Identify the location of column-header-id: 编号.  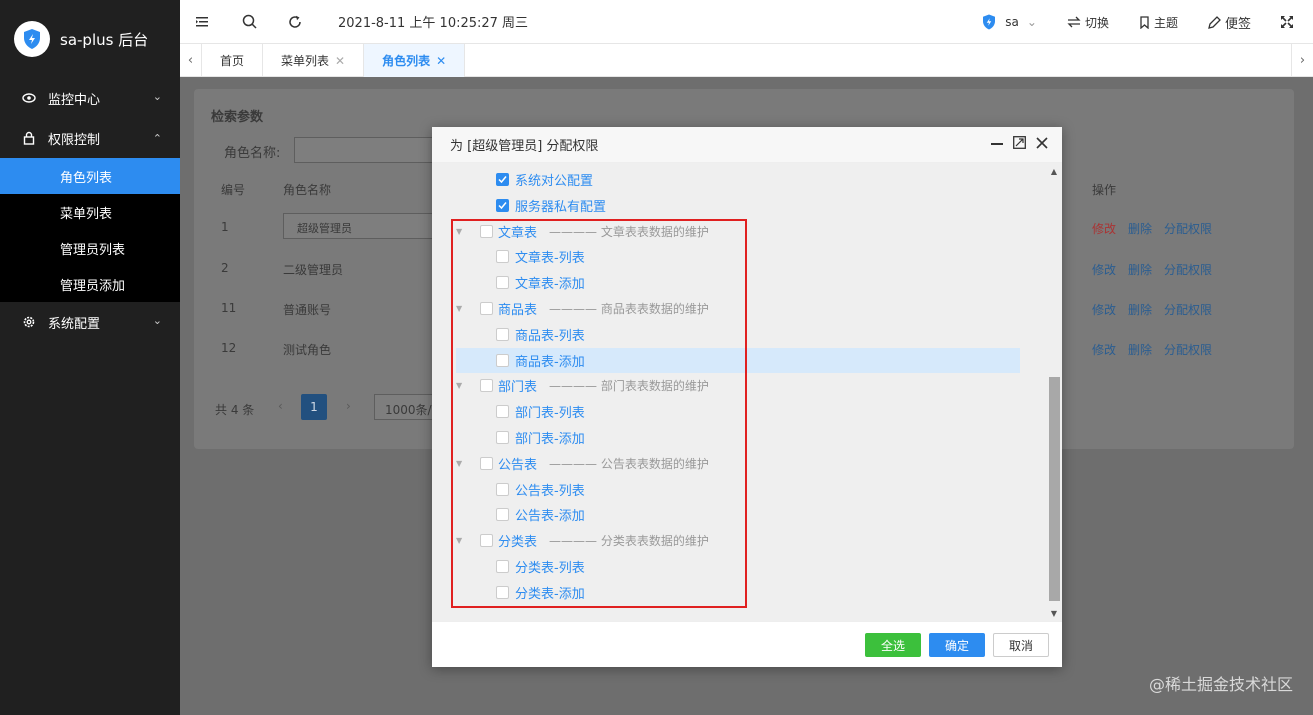
(233, 190).